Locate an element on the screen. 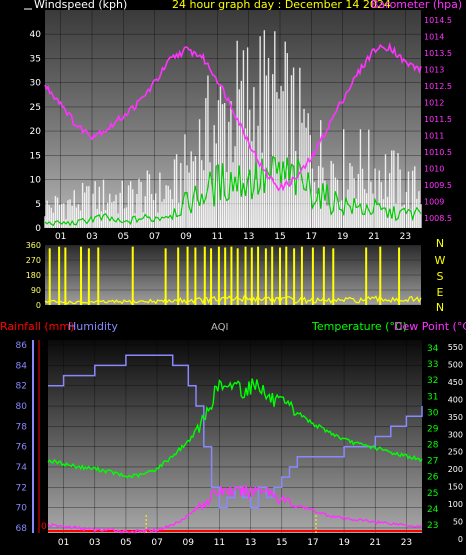 The image size is (466, 555). aqi-y-tick: 550 is located at coordinates (455, 347).